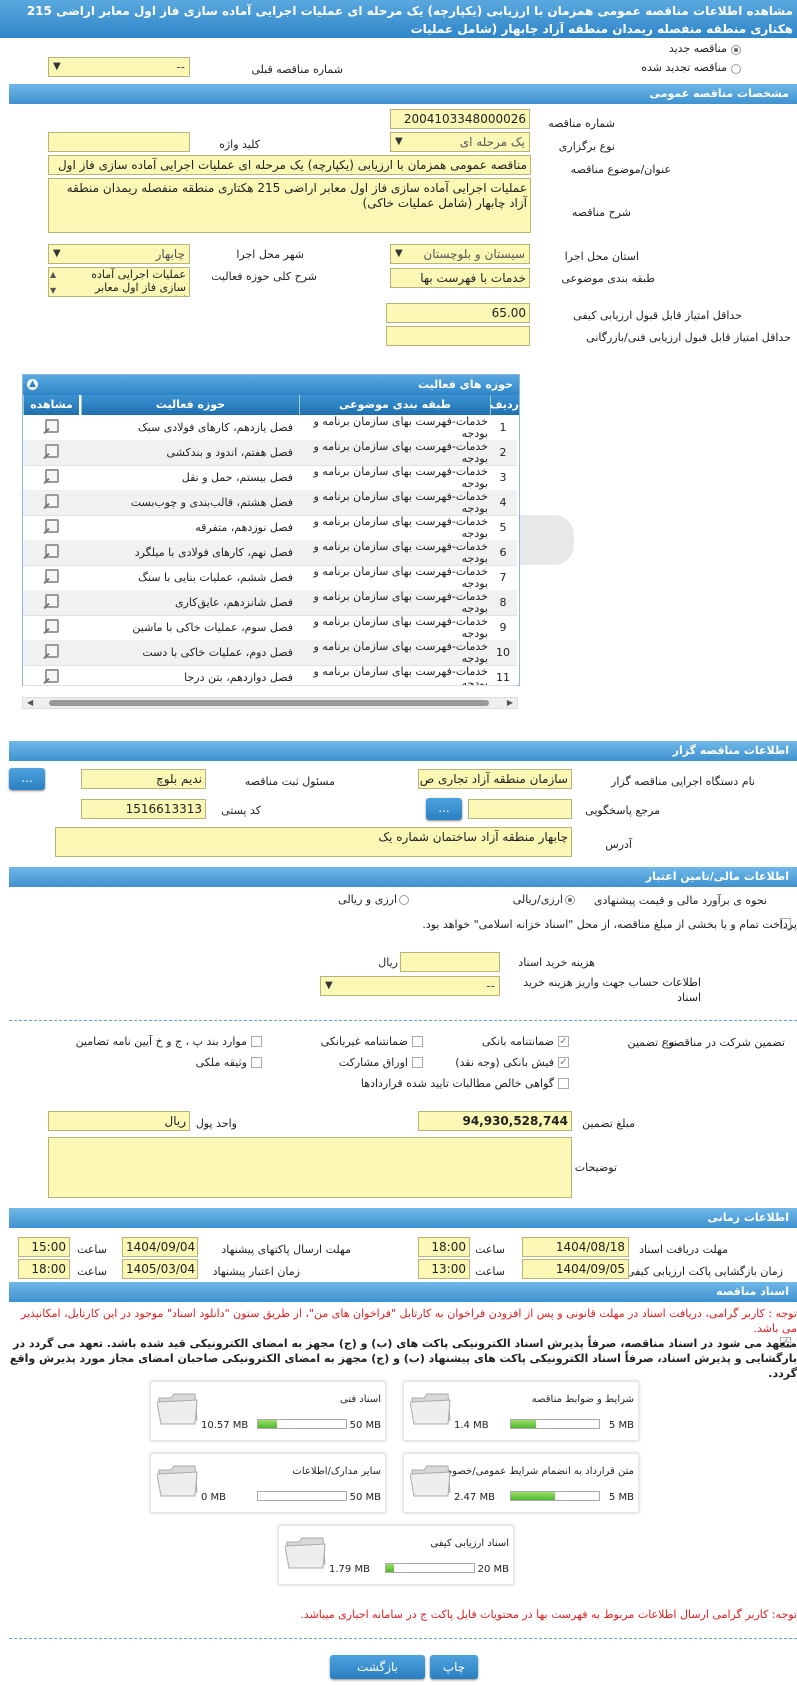  Describe the element at coordinates (119, 254) in the screenshot. I see `city-select: چابهار ▼` at that location.